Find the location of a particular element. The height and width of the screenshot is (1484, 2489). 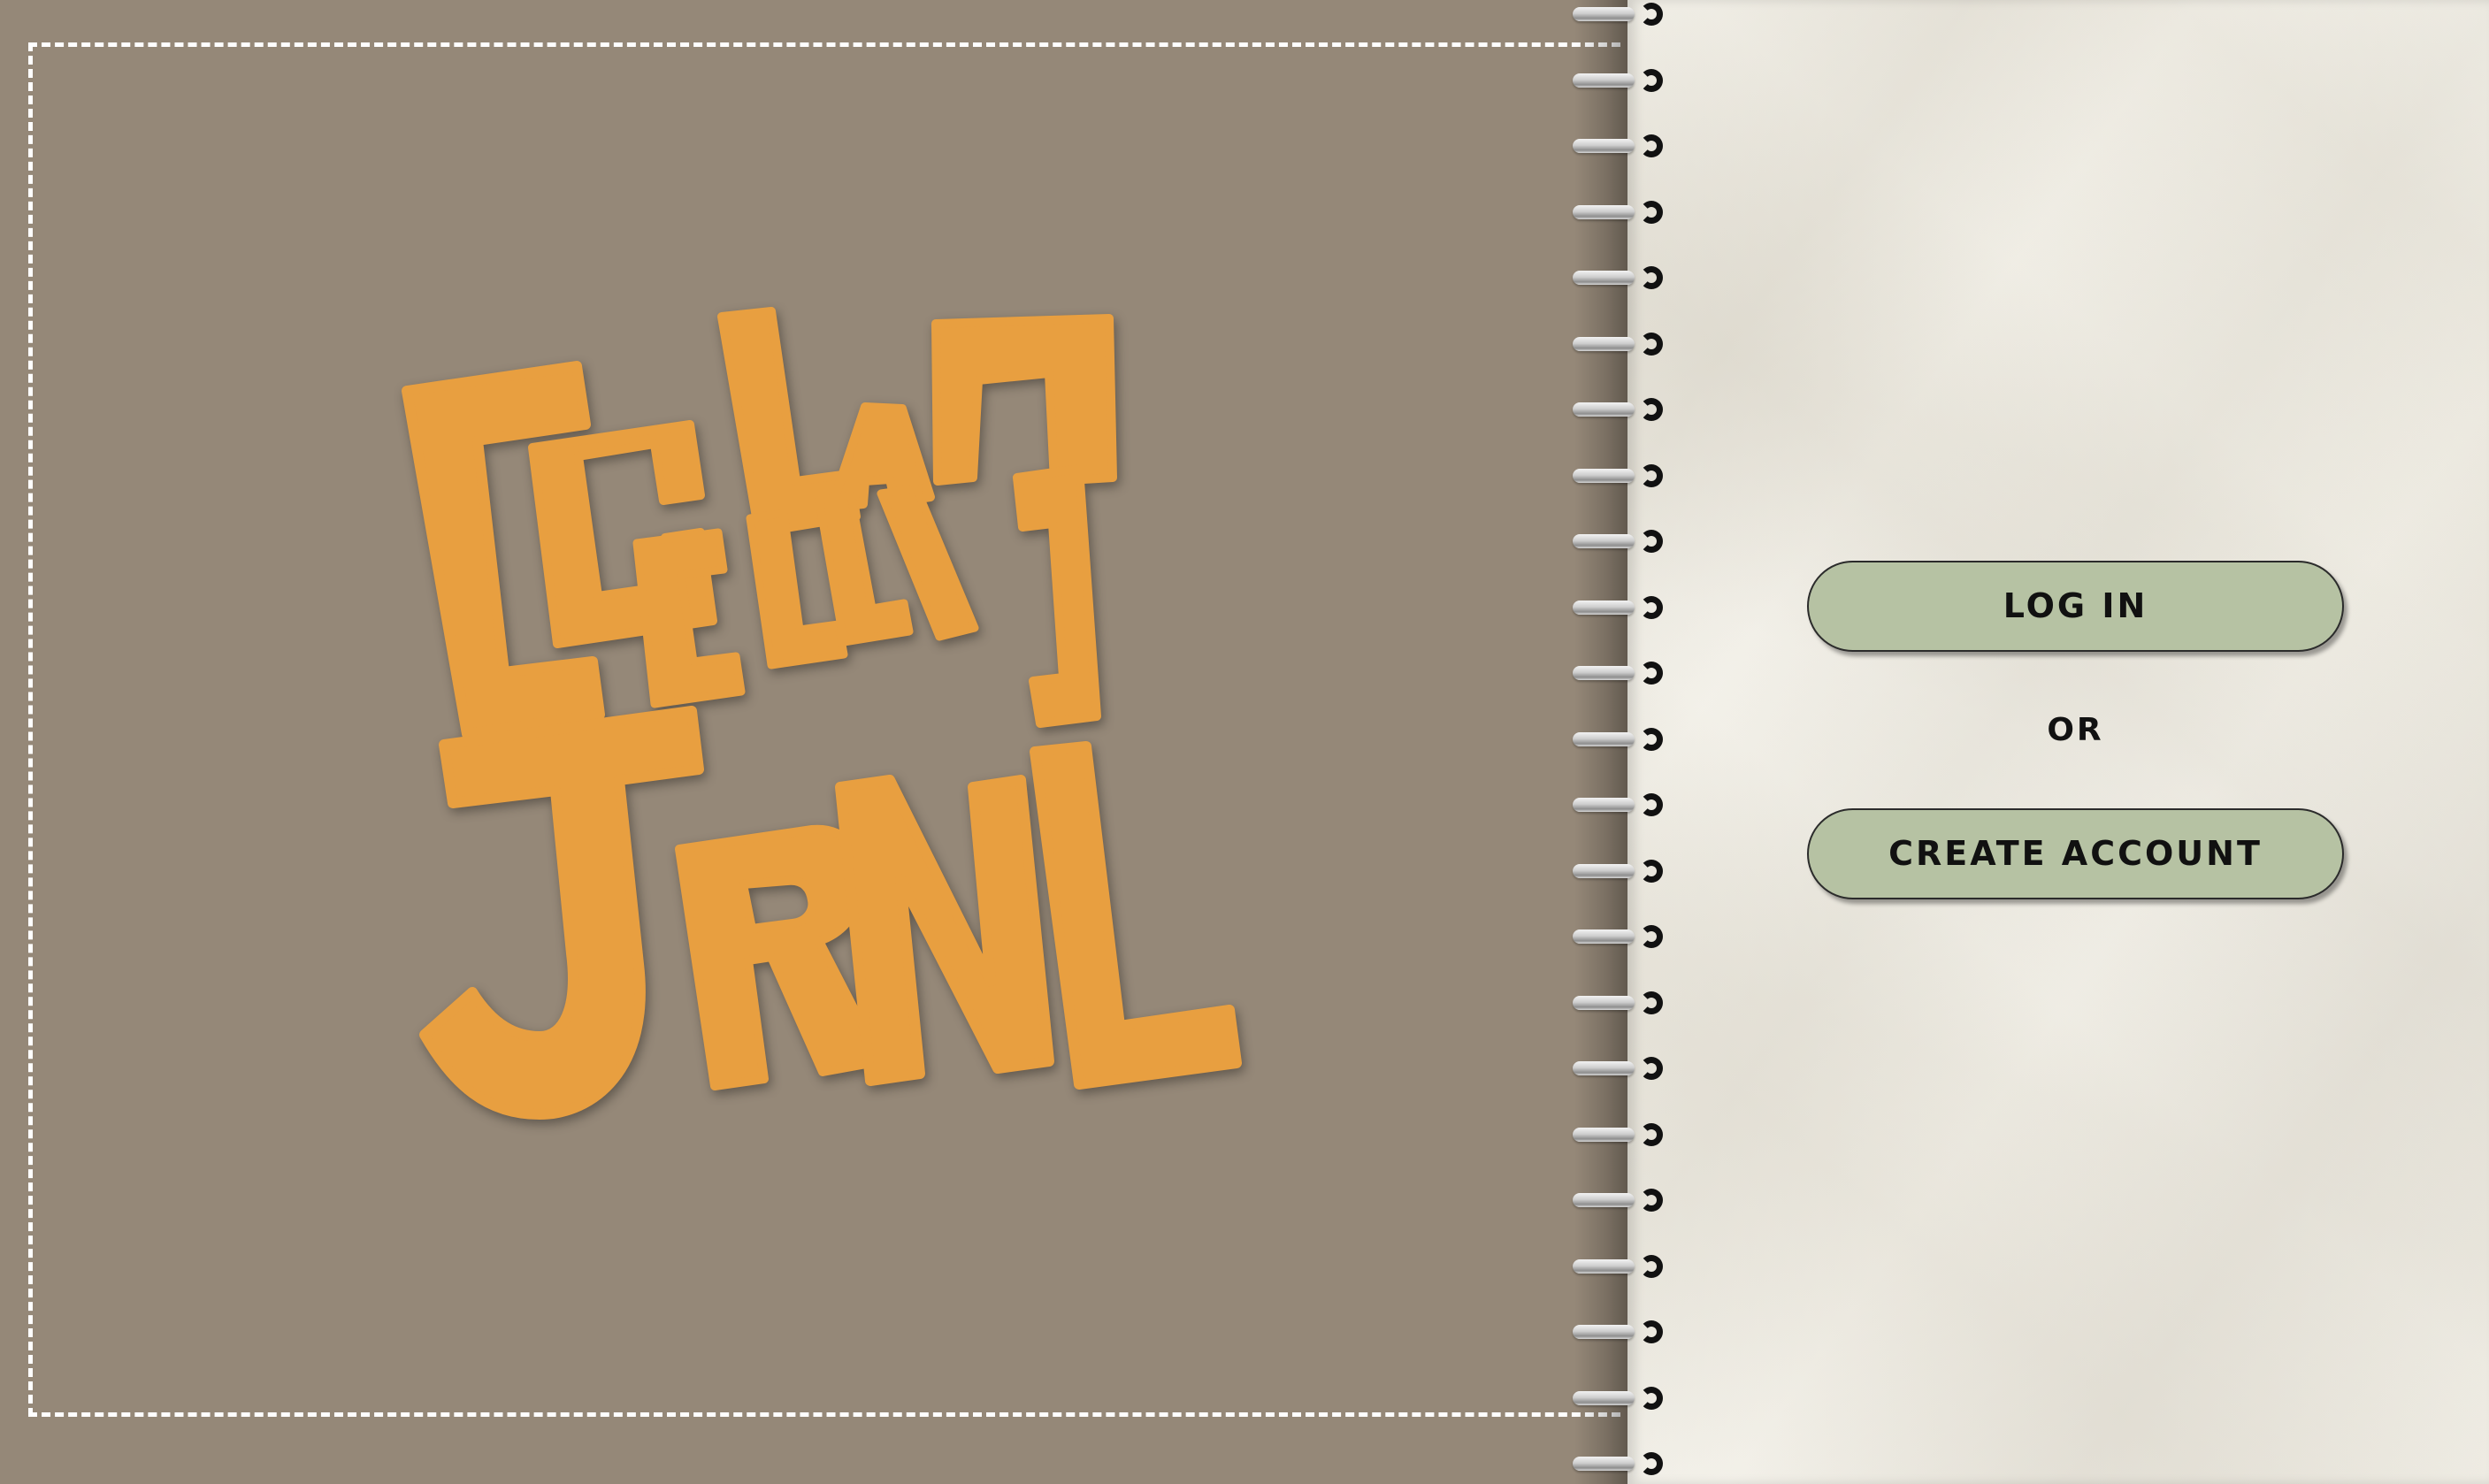

create-account-button: CREATE ACCOUNT is located at coordinates (2075, 853).